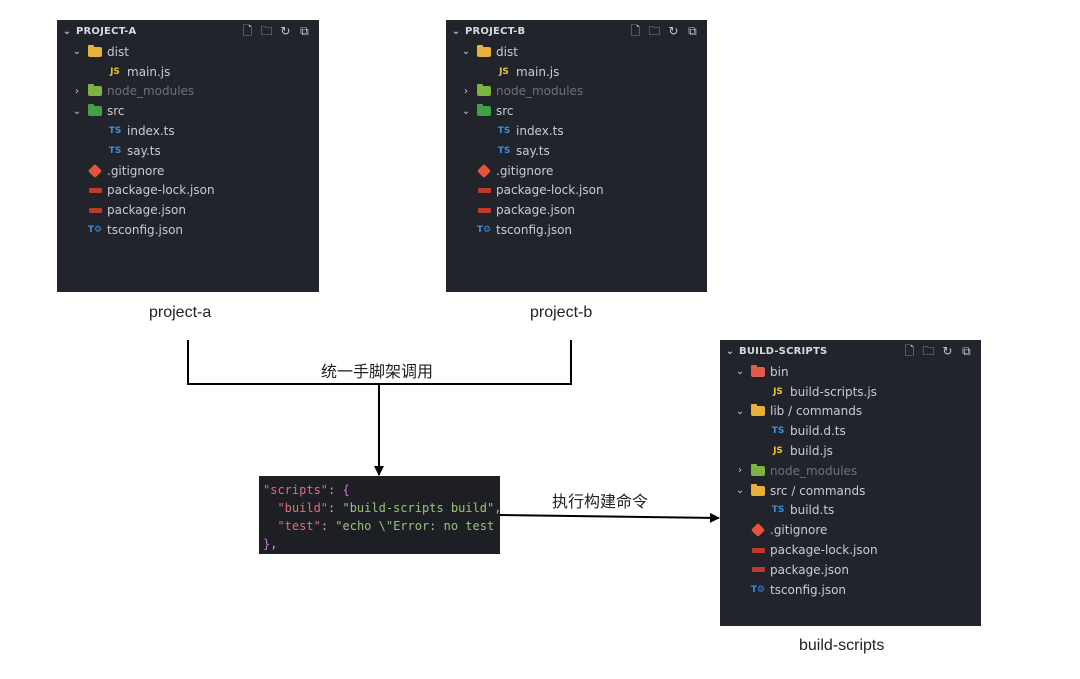  What do you see at coordinates (811, 451) in the screenshot?
I see `tree-item-label: build.js` at bounding box center [811, 451].